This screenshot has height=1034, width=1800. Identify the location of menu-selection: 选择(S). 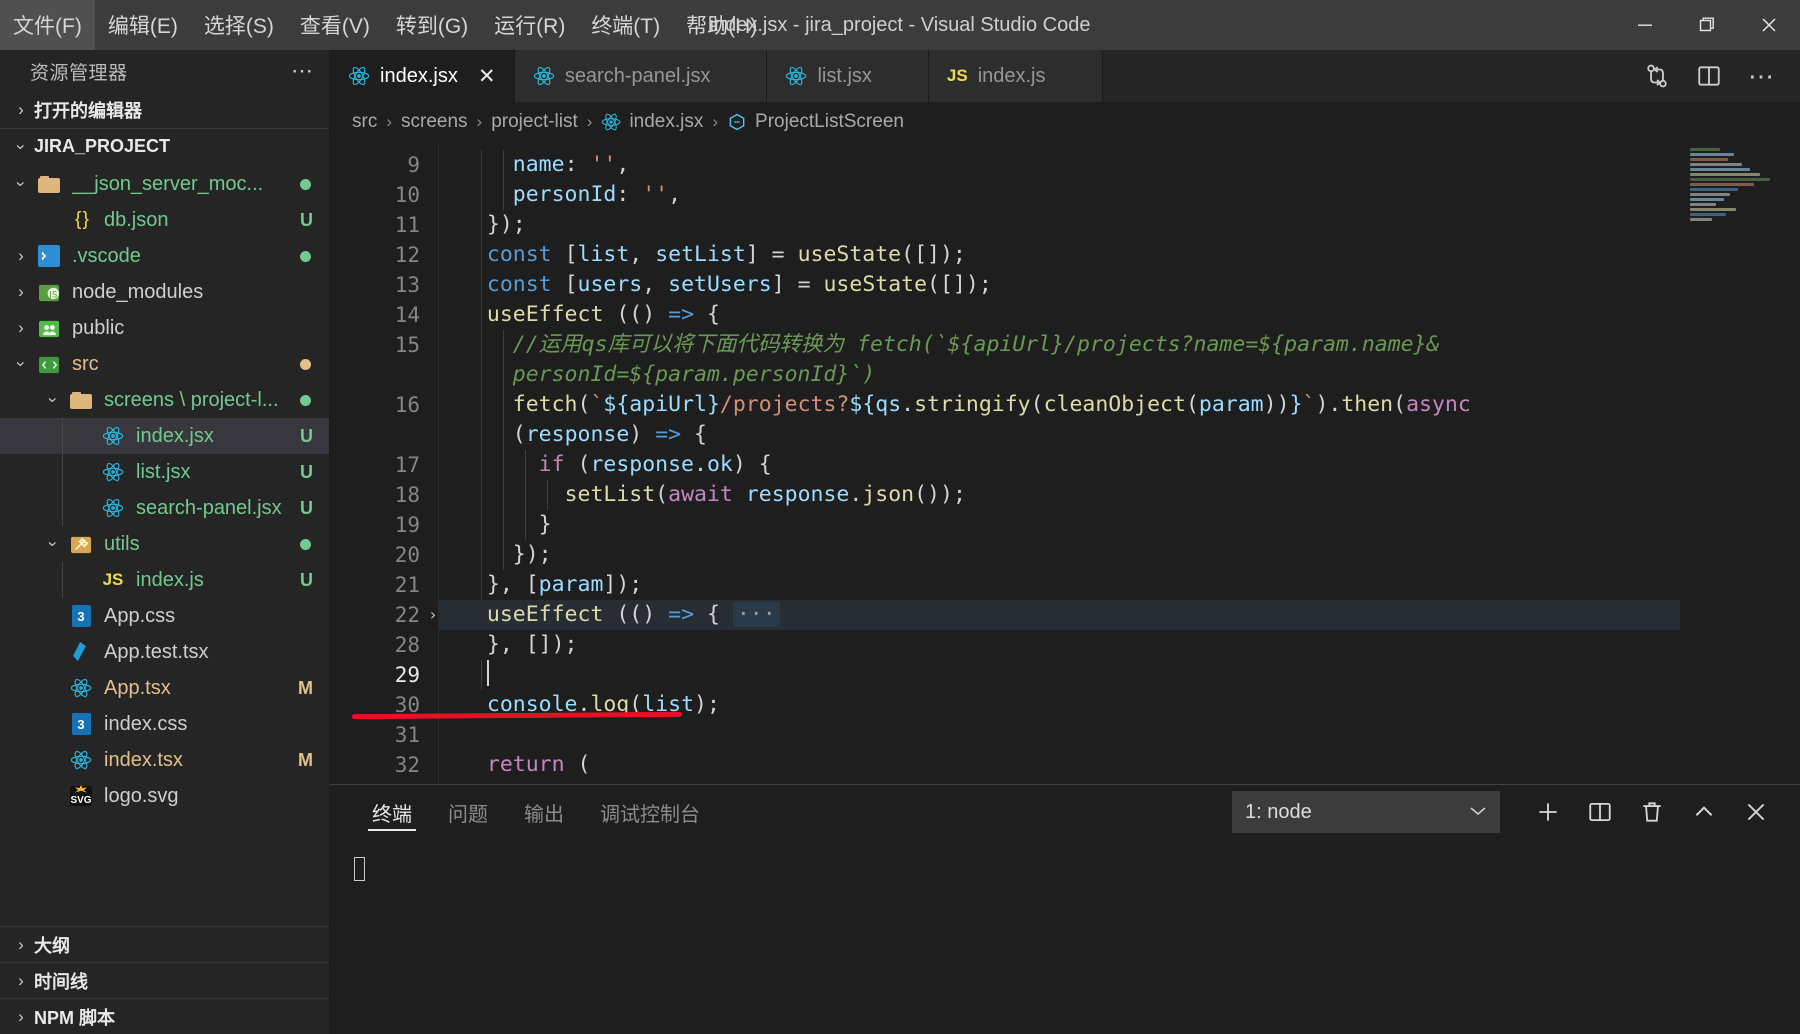
(239, 25).